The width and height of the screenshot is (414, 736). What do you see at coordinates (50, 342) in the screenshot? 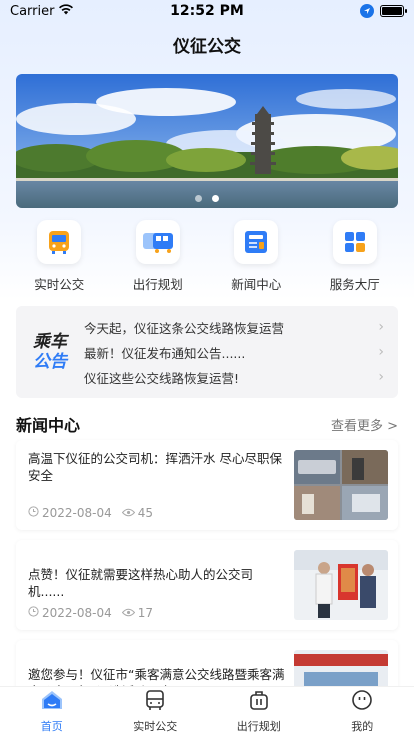
I see `notice-logo-line1: 乘车` at bounding box center [50, 342].